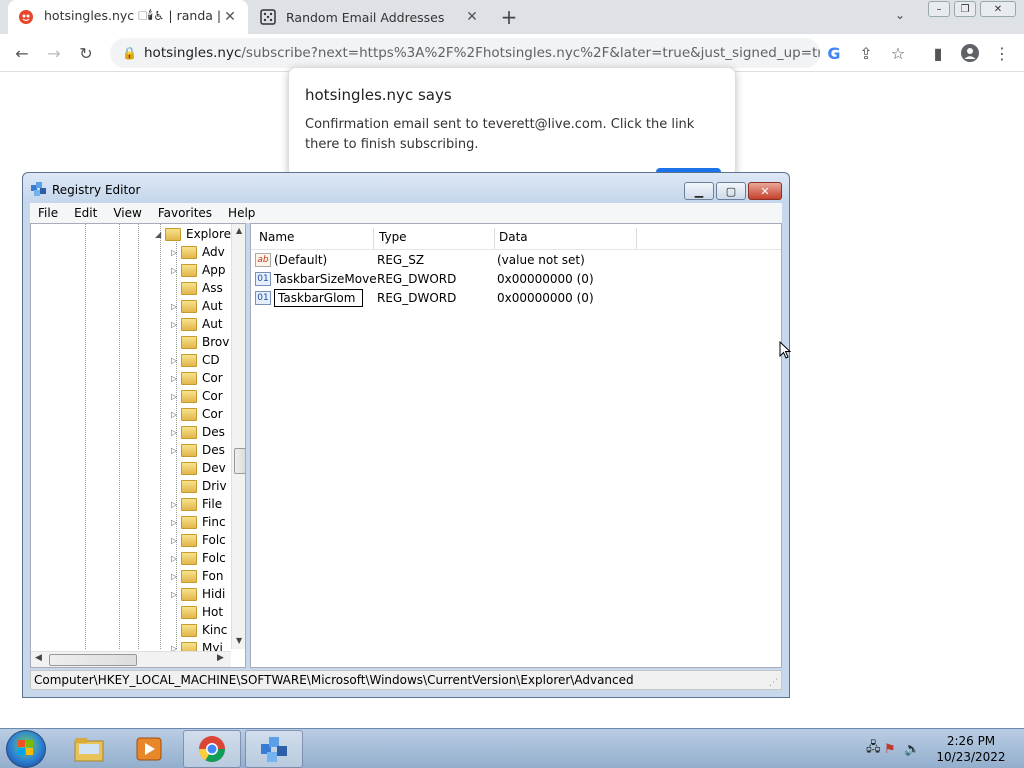 This screenshot has height=768, width=1024. I want to click on folder-icon, so click(189, 540).